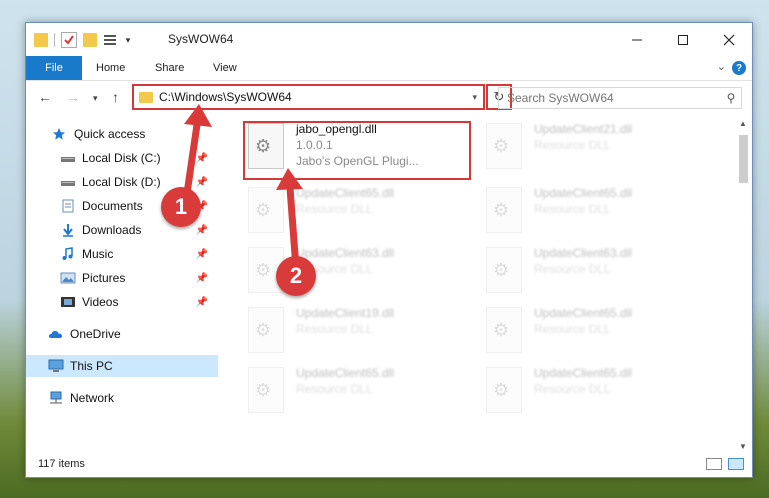 The image size is (769, 498). I want to click on folder-icon, so click(41, 40).